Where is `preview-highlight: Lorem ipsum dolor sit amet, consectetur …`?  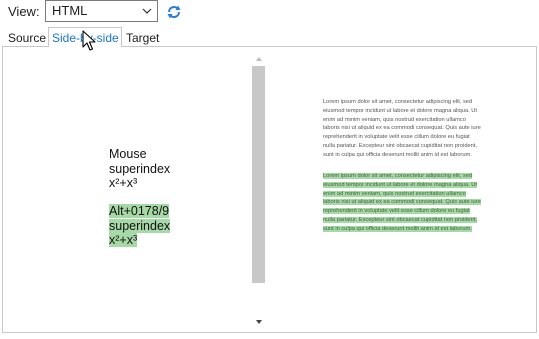
preview-highlight: Lorem ipsum dolor sit amet, consectetur … is located at coordinates (402, 202).